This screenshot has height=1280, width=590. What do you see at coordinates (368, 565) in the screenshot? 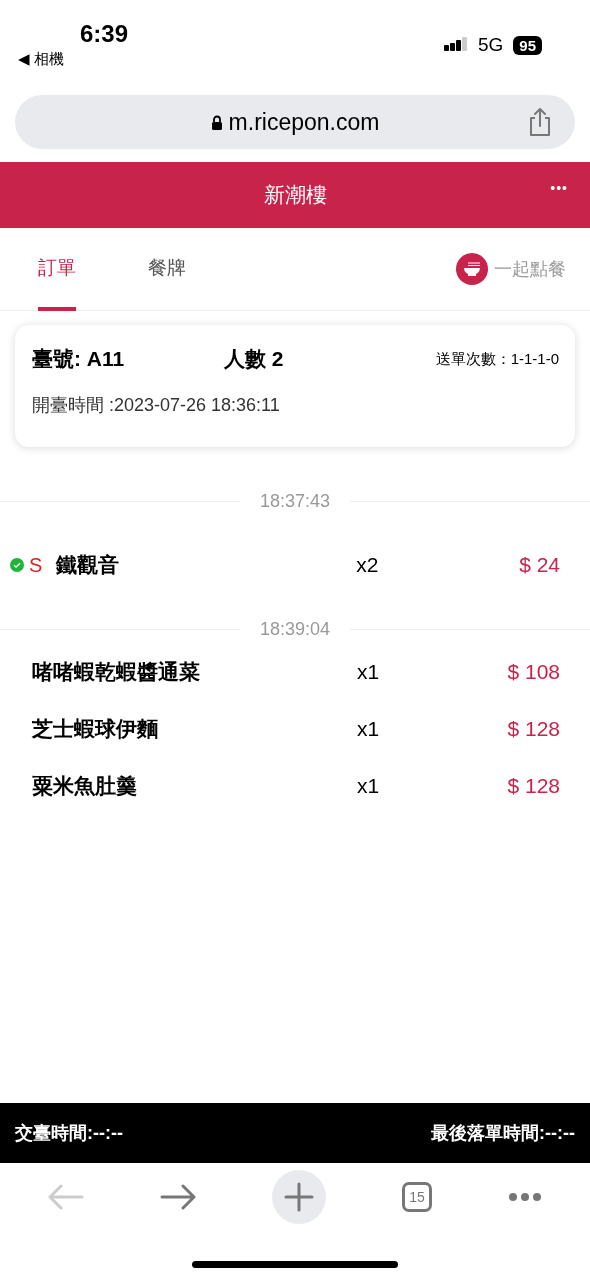
I see `item-quantity: x2` at bounding box center [368, 565].